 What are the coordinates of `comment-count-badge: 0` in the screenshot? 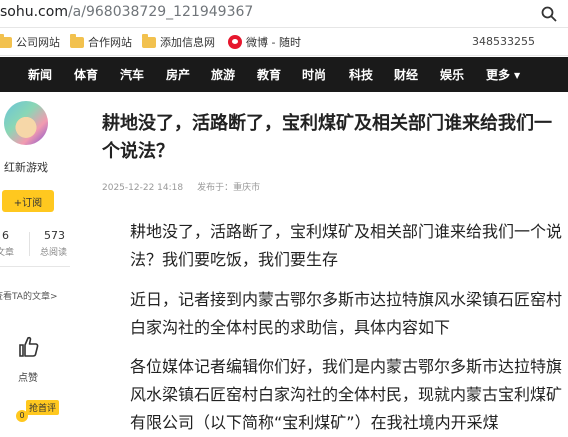 It's located at (22, 416).